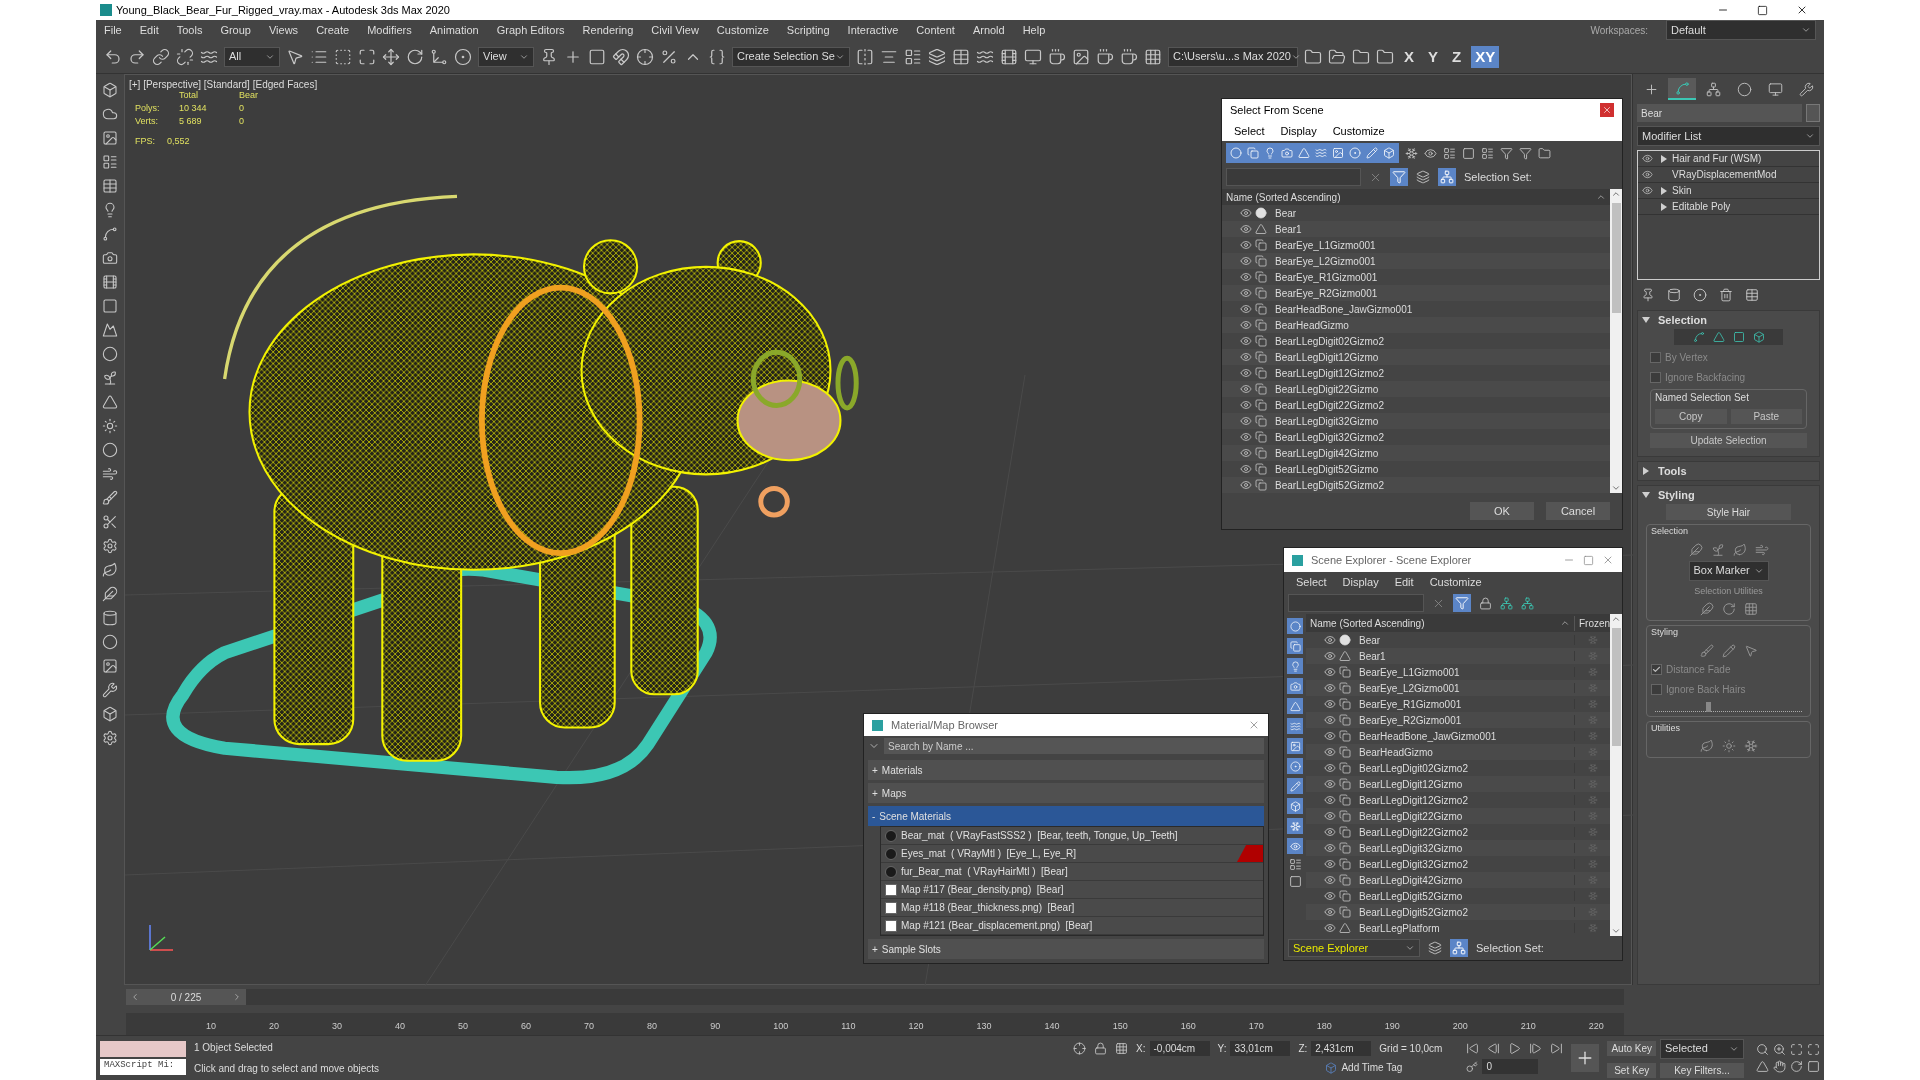 The width and height of the screenshot is (1920, 1080). I want to click on time-slider-thumb: 0 / 225, so click(186, 997).